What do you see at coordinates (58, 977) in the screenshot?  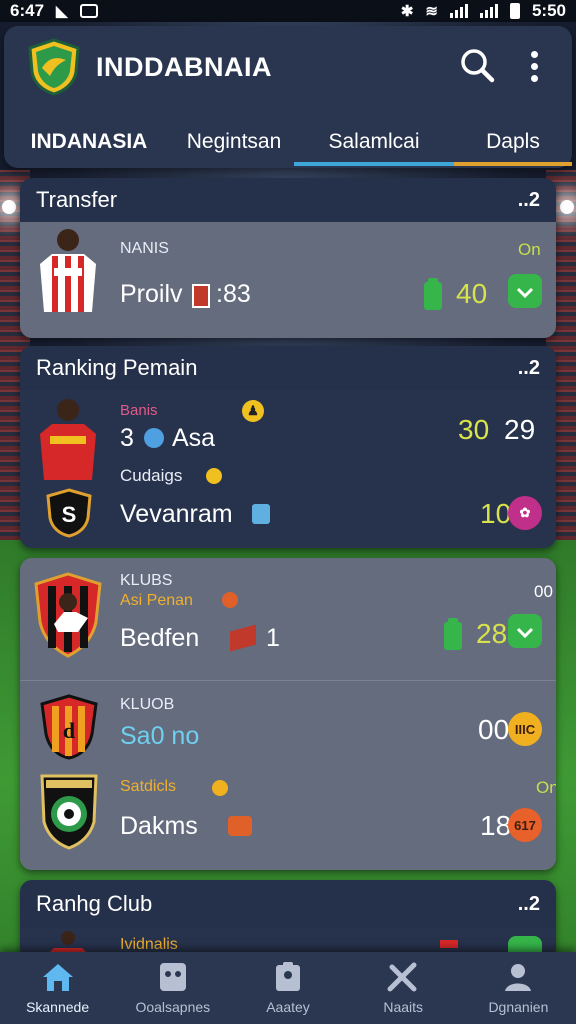 I see `home-icon` at bounding box center [58, 977].